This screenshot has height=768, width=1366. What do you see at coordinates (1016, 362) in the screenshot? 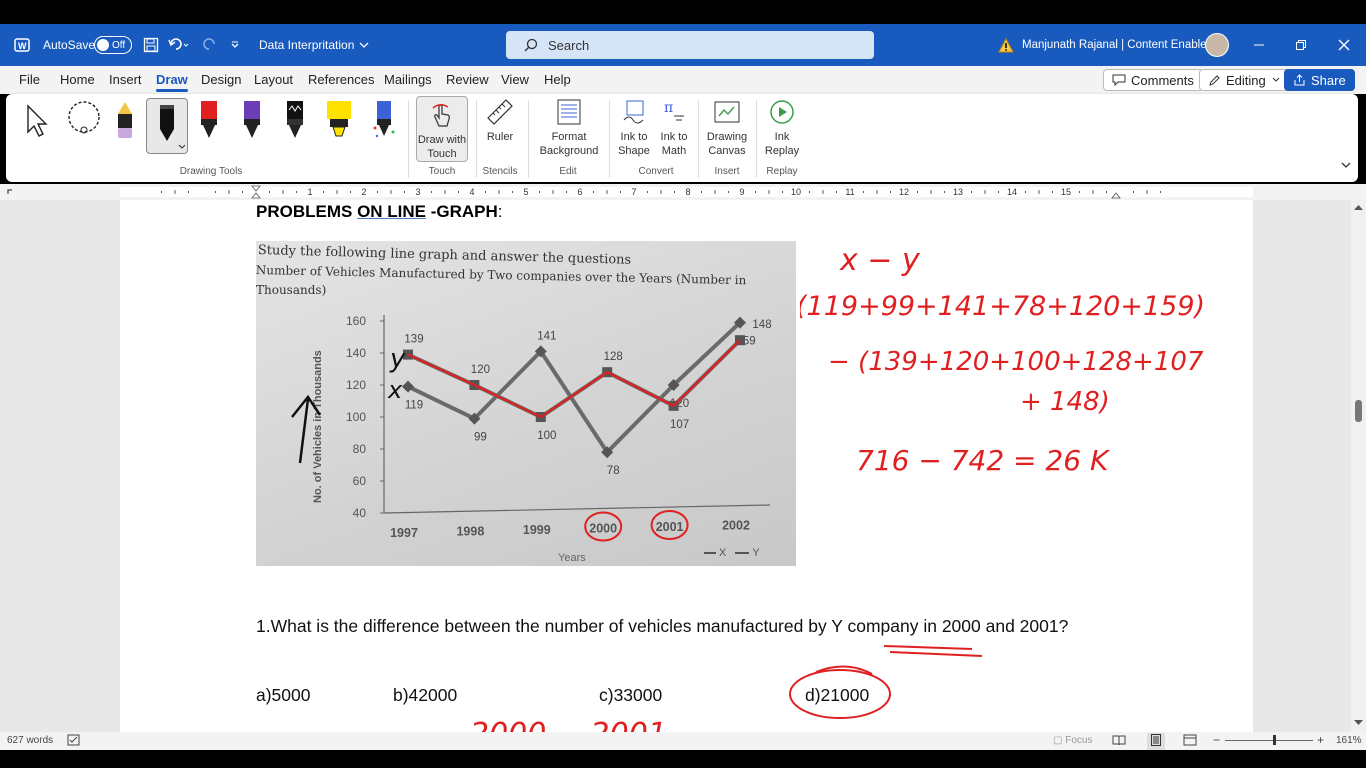
I see `ink-line-3: − (139+120+100+128+107` at bounding box center [1016, 362].